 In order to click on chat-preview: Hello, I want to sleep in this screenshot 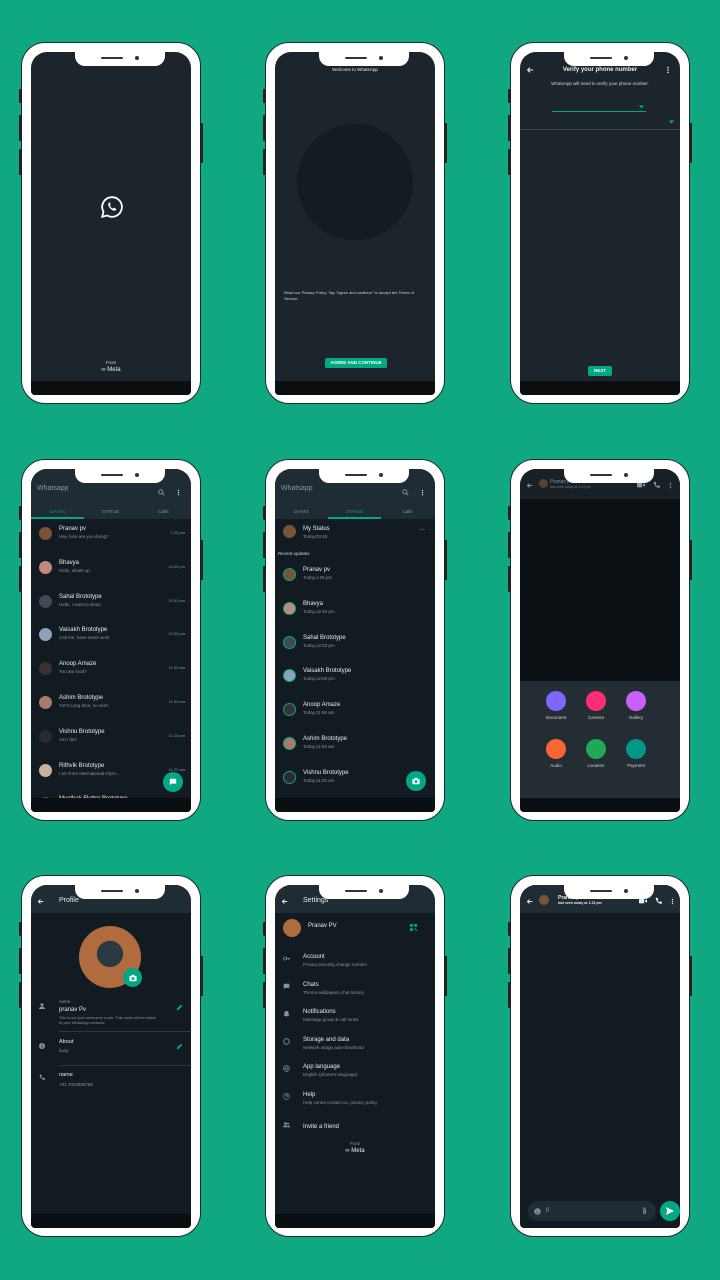, I will do `click(80, 604)`.